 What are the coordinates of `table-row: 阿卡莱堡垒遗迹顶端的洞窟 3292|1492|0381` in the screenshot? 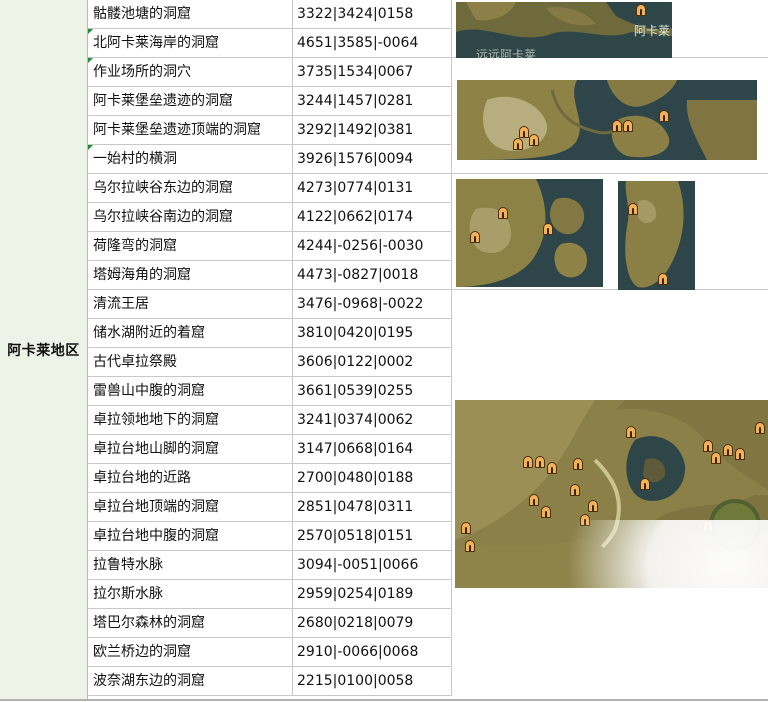 It's located at (270, 130).